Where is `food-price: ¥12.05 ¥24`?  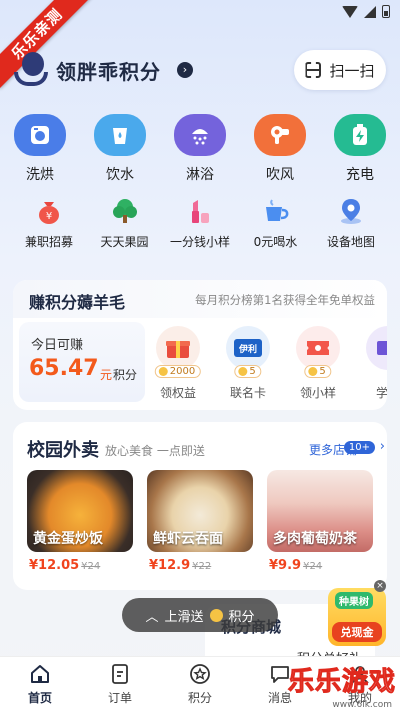
food-price: ¥12.05 ¥24 is located at coordinates (65, 565).